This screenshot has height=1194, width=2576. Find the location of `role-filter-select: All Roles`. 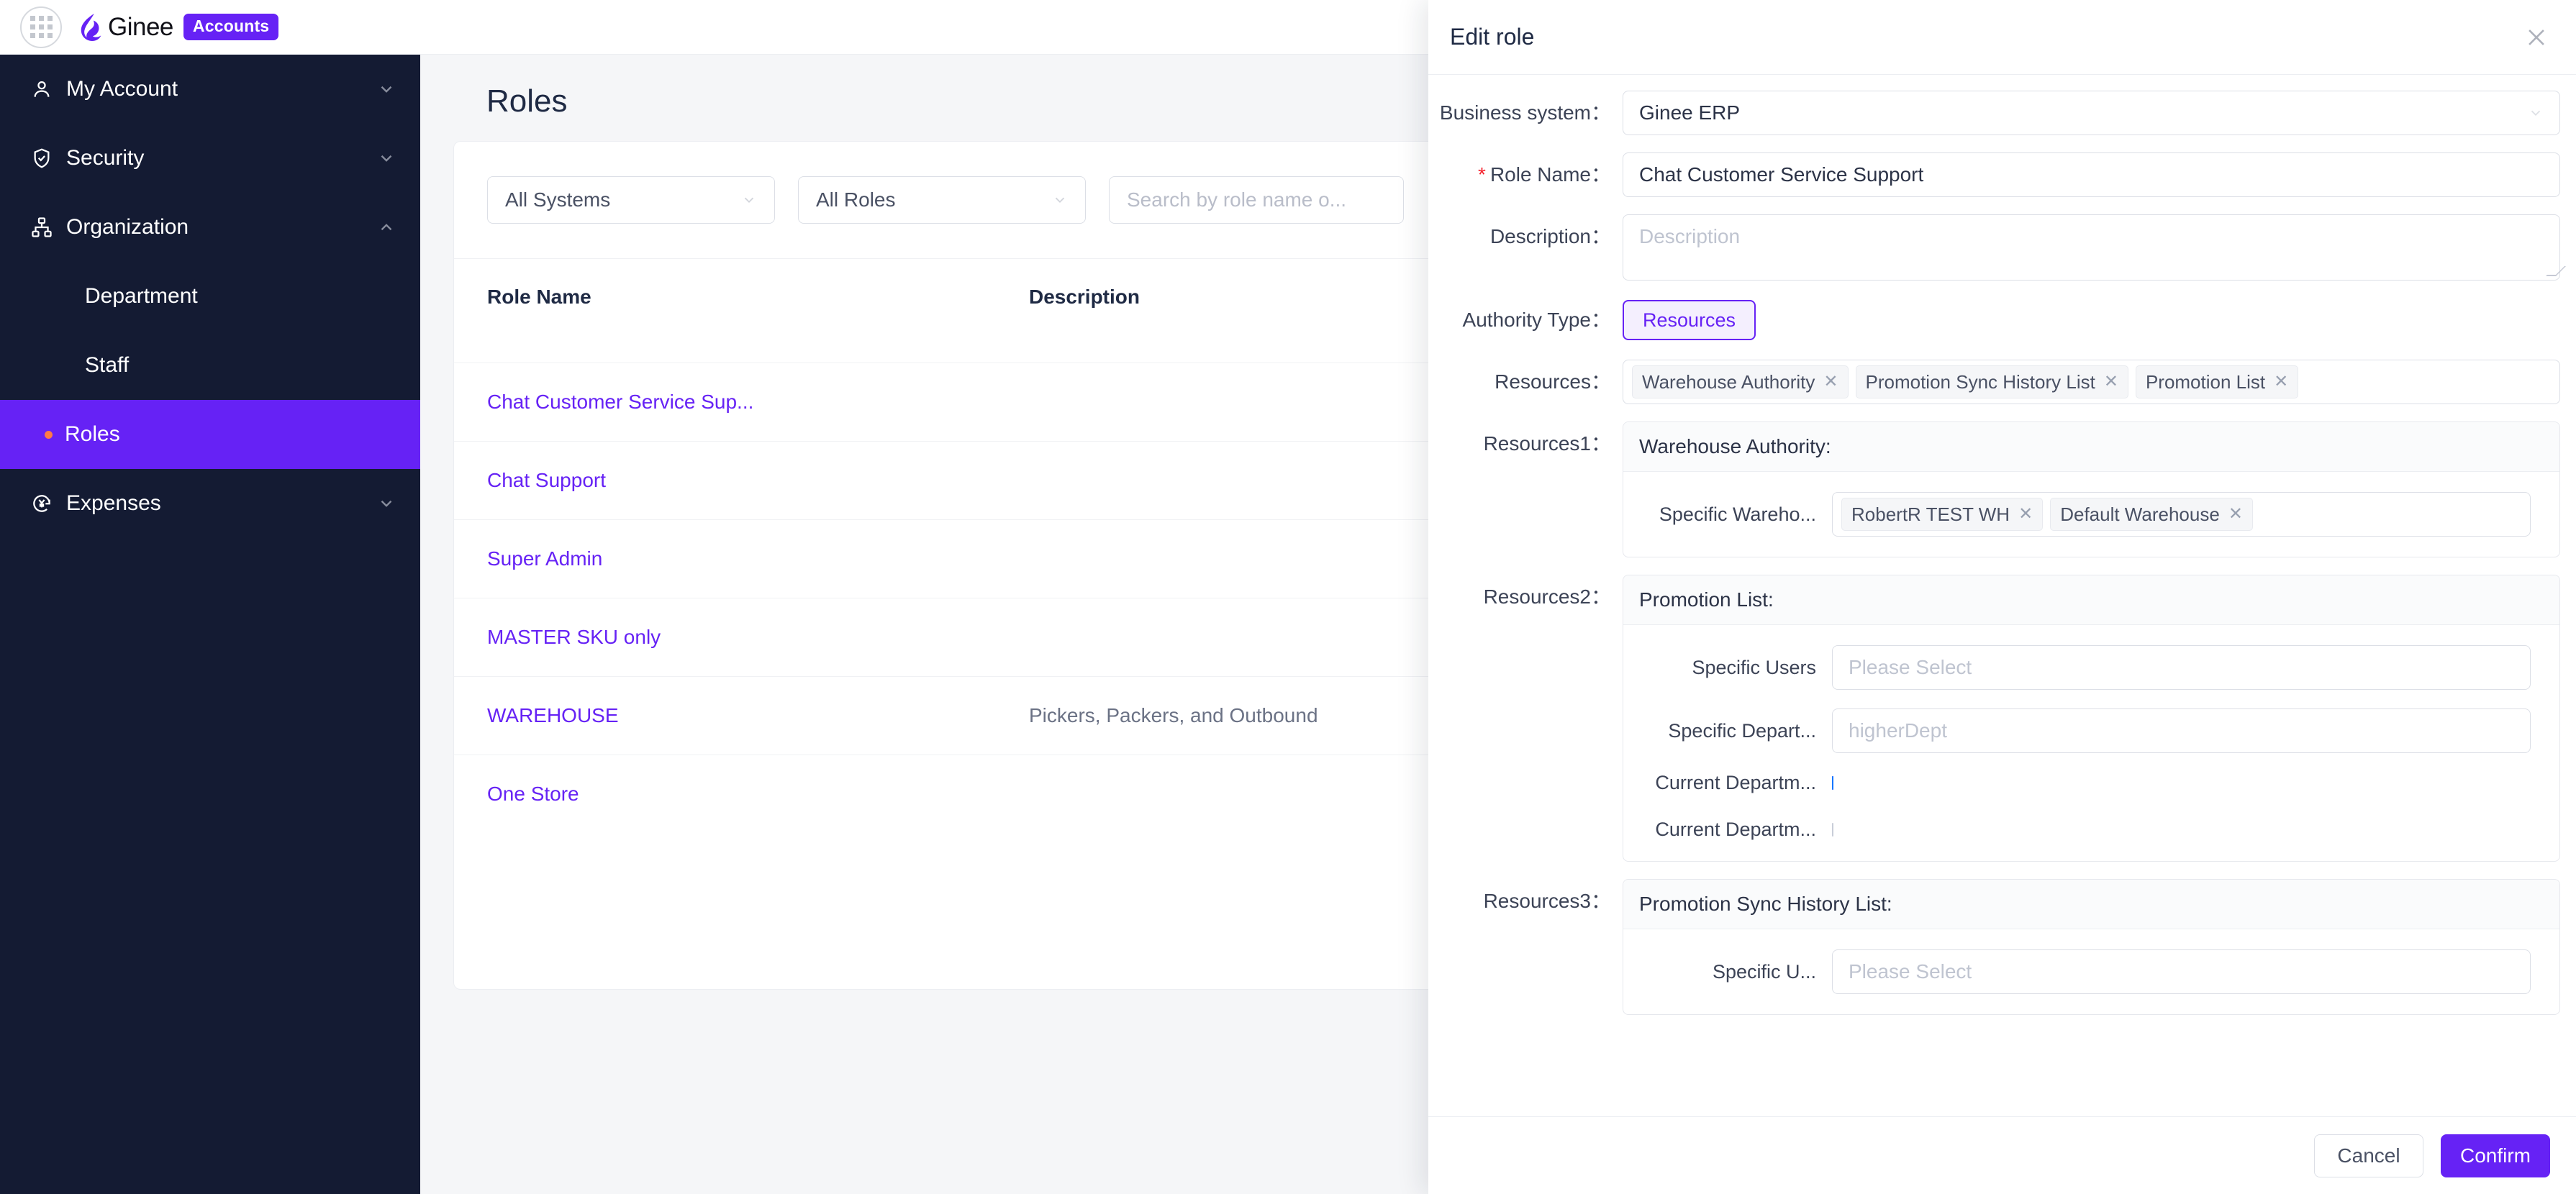

role-filter-select: All Roles is located at coordinates (942, 200).